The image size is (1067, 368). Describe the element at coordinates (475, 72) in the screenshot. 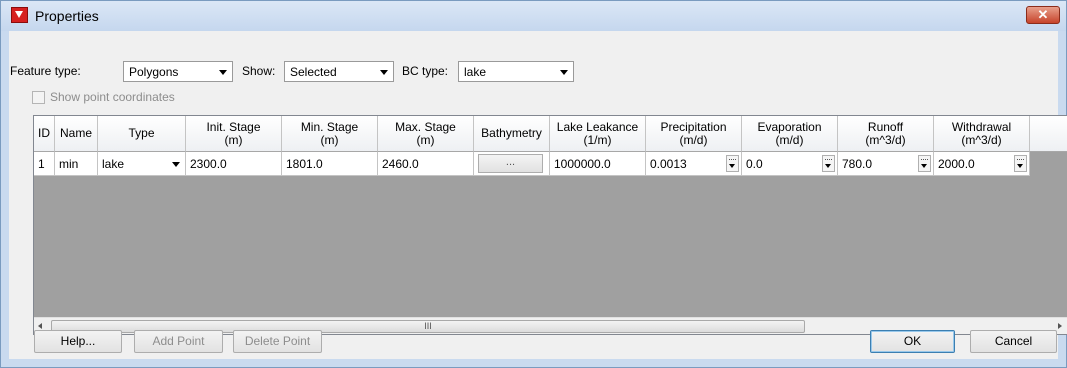

I see `bc-type-value: lake` at that location.